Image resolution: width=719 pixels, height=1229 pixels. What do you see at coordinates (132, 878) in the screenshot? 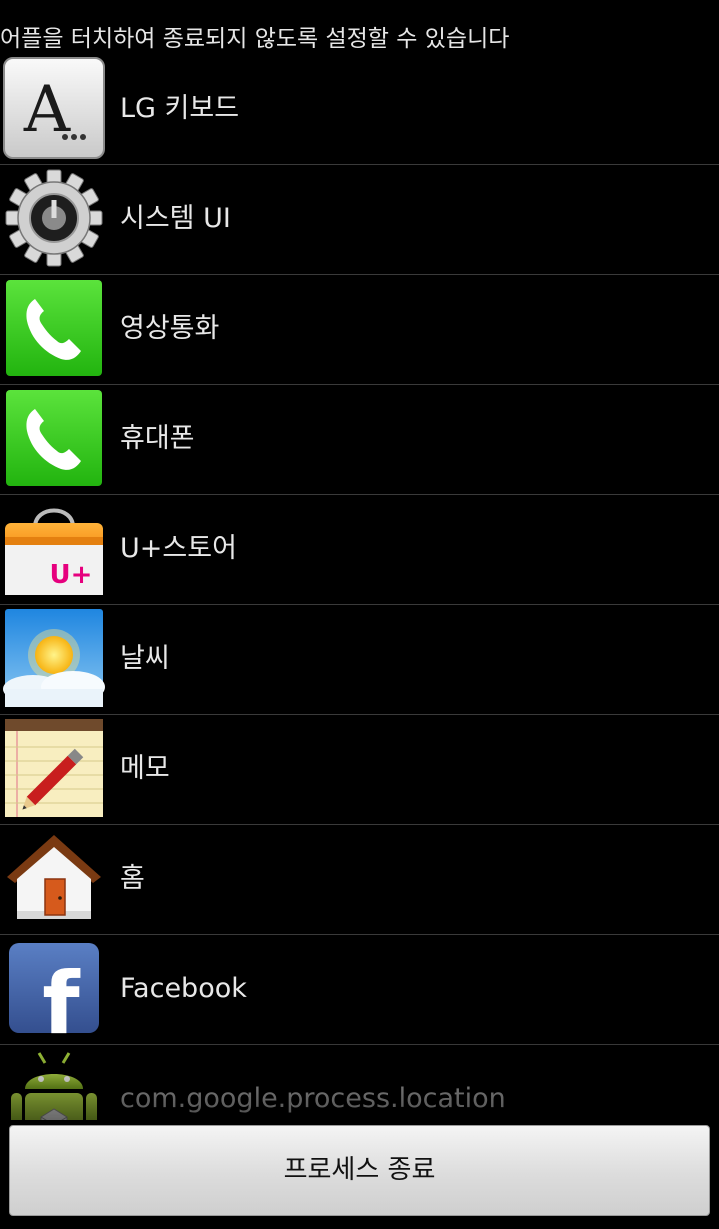
I see `app-label: 홈` at bounding box center [132, 878].